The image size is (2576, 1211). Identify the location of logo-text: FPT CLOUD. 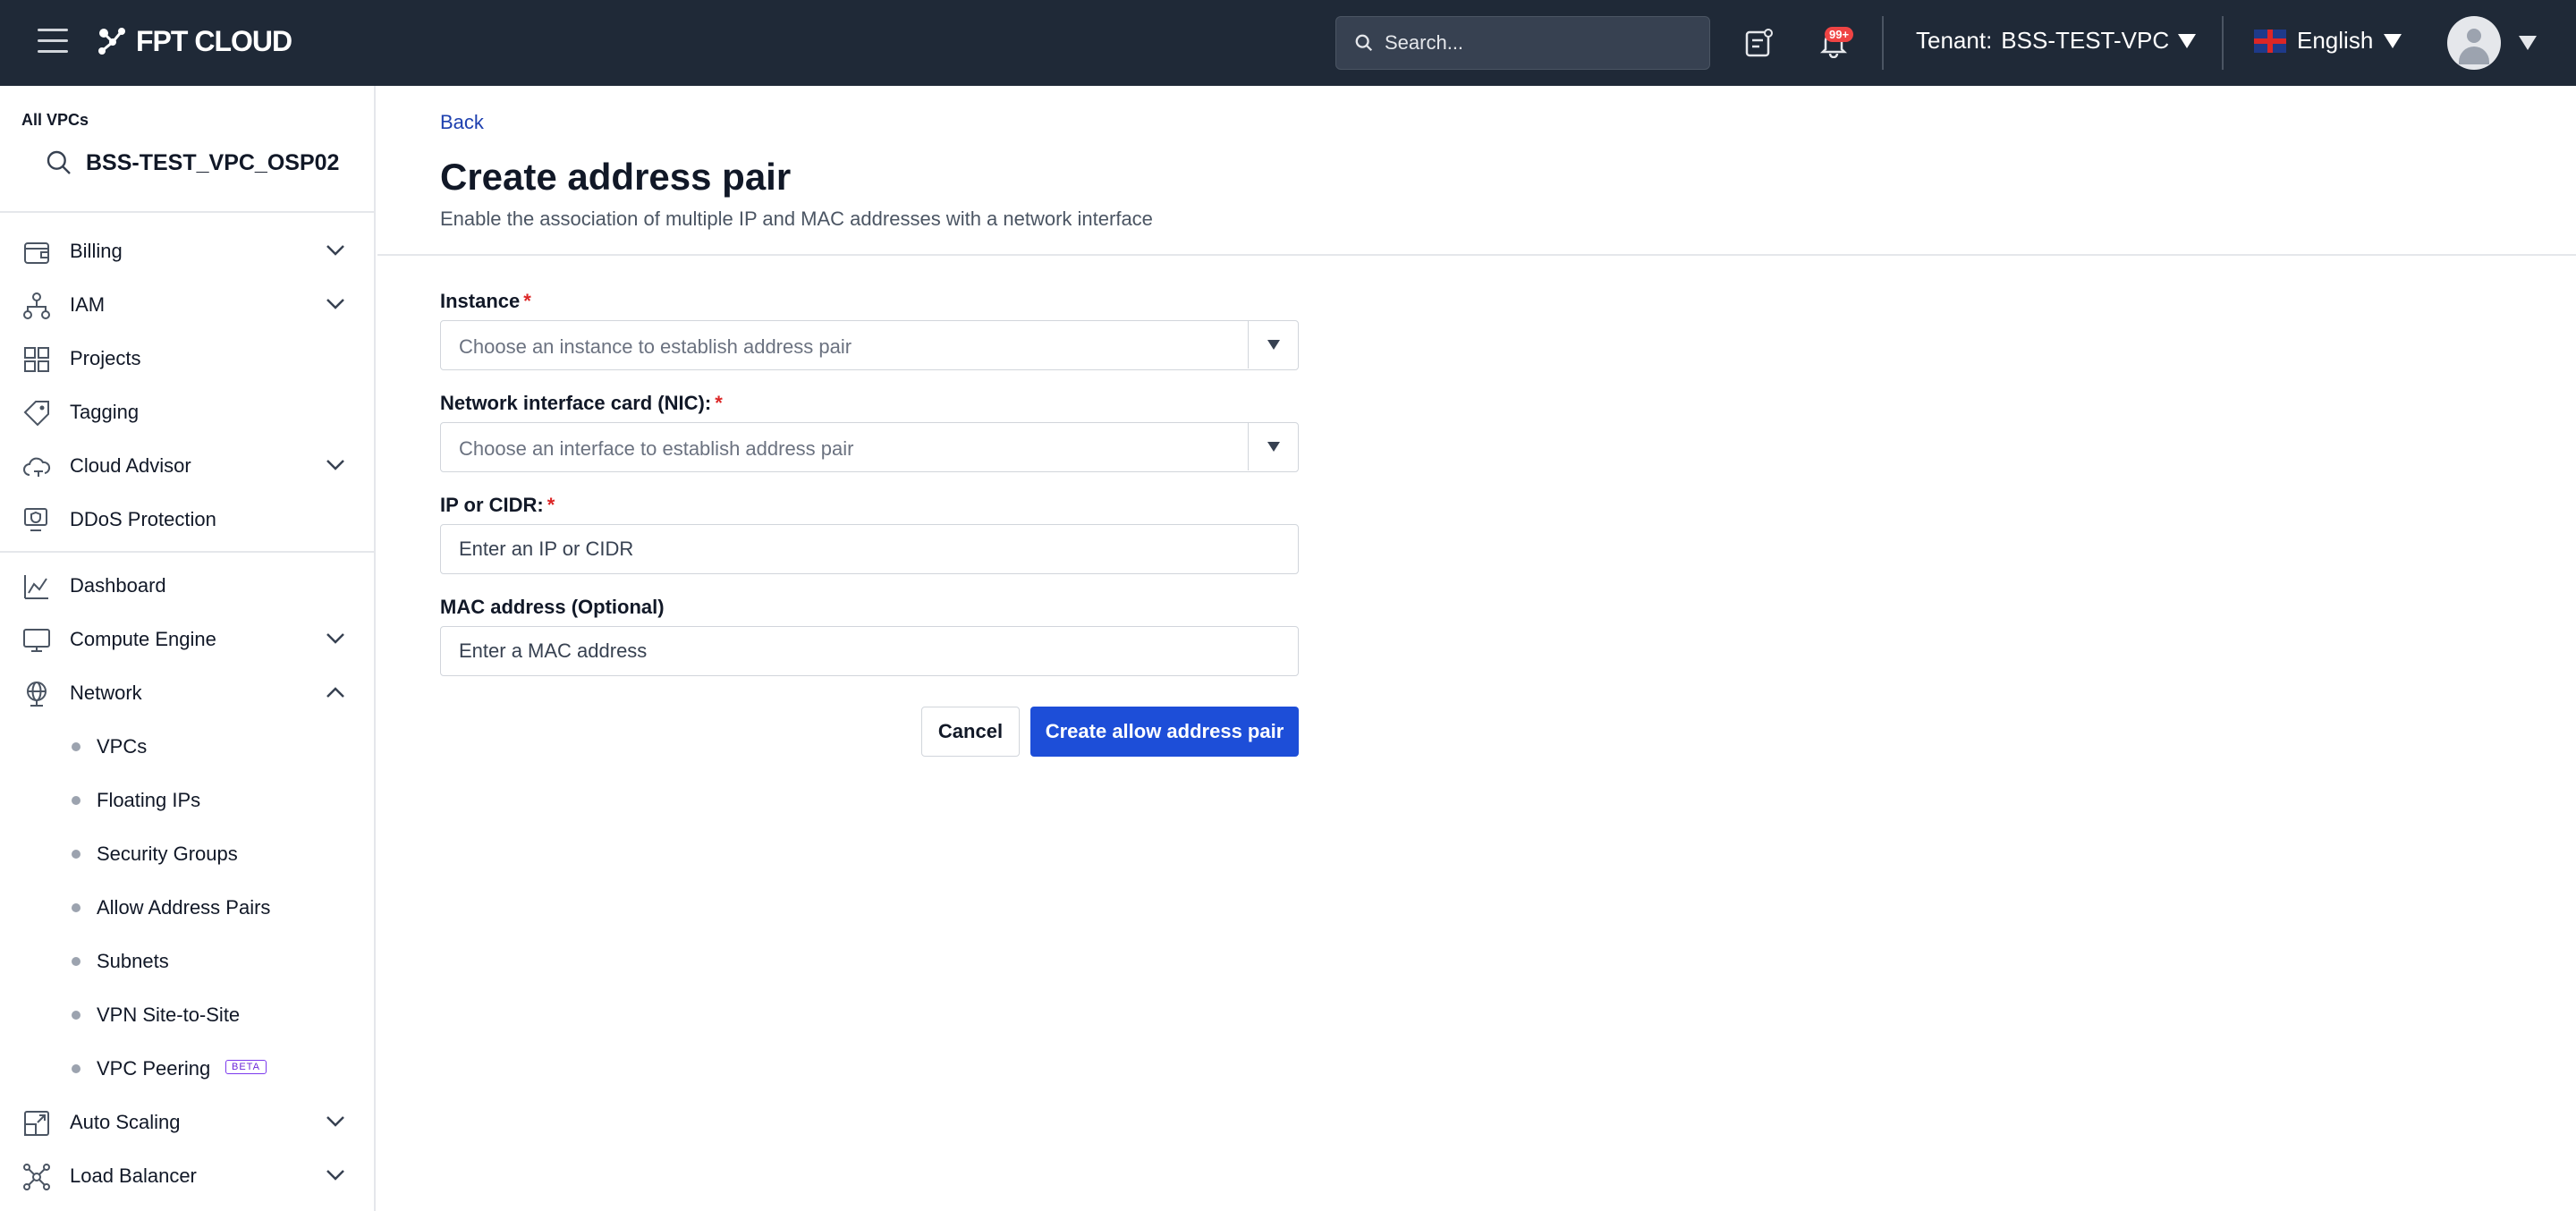
(214, 41).